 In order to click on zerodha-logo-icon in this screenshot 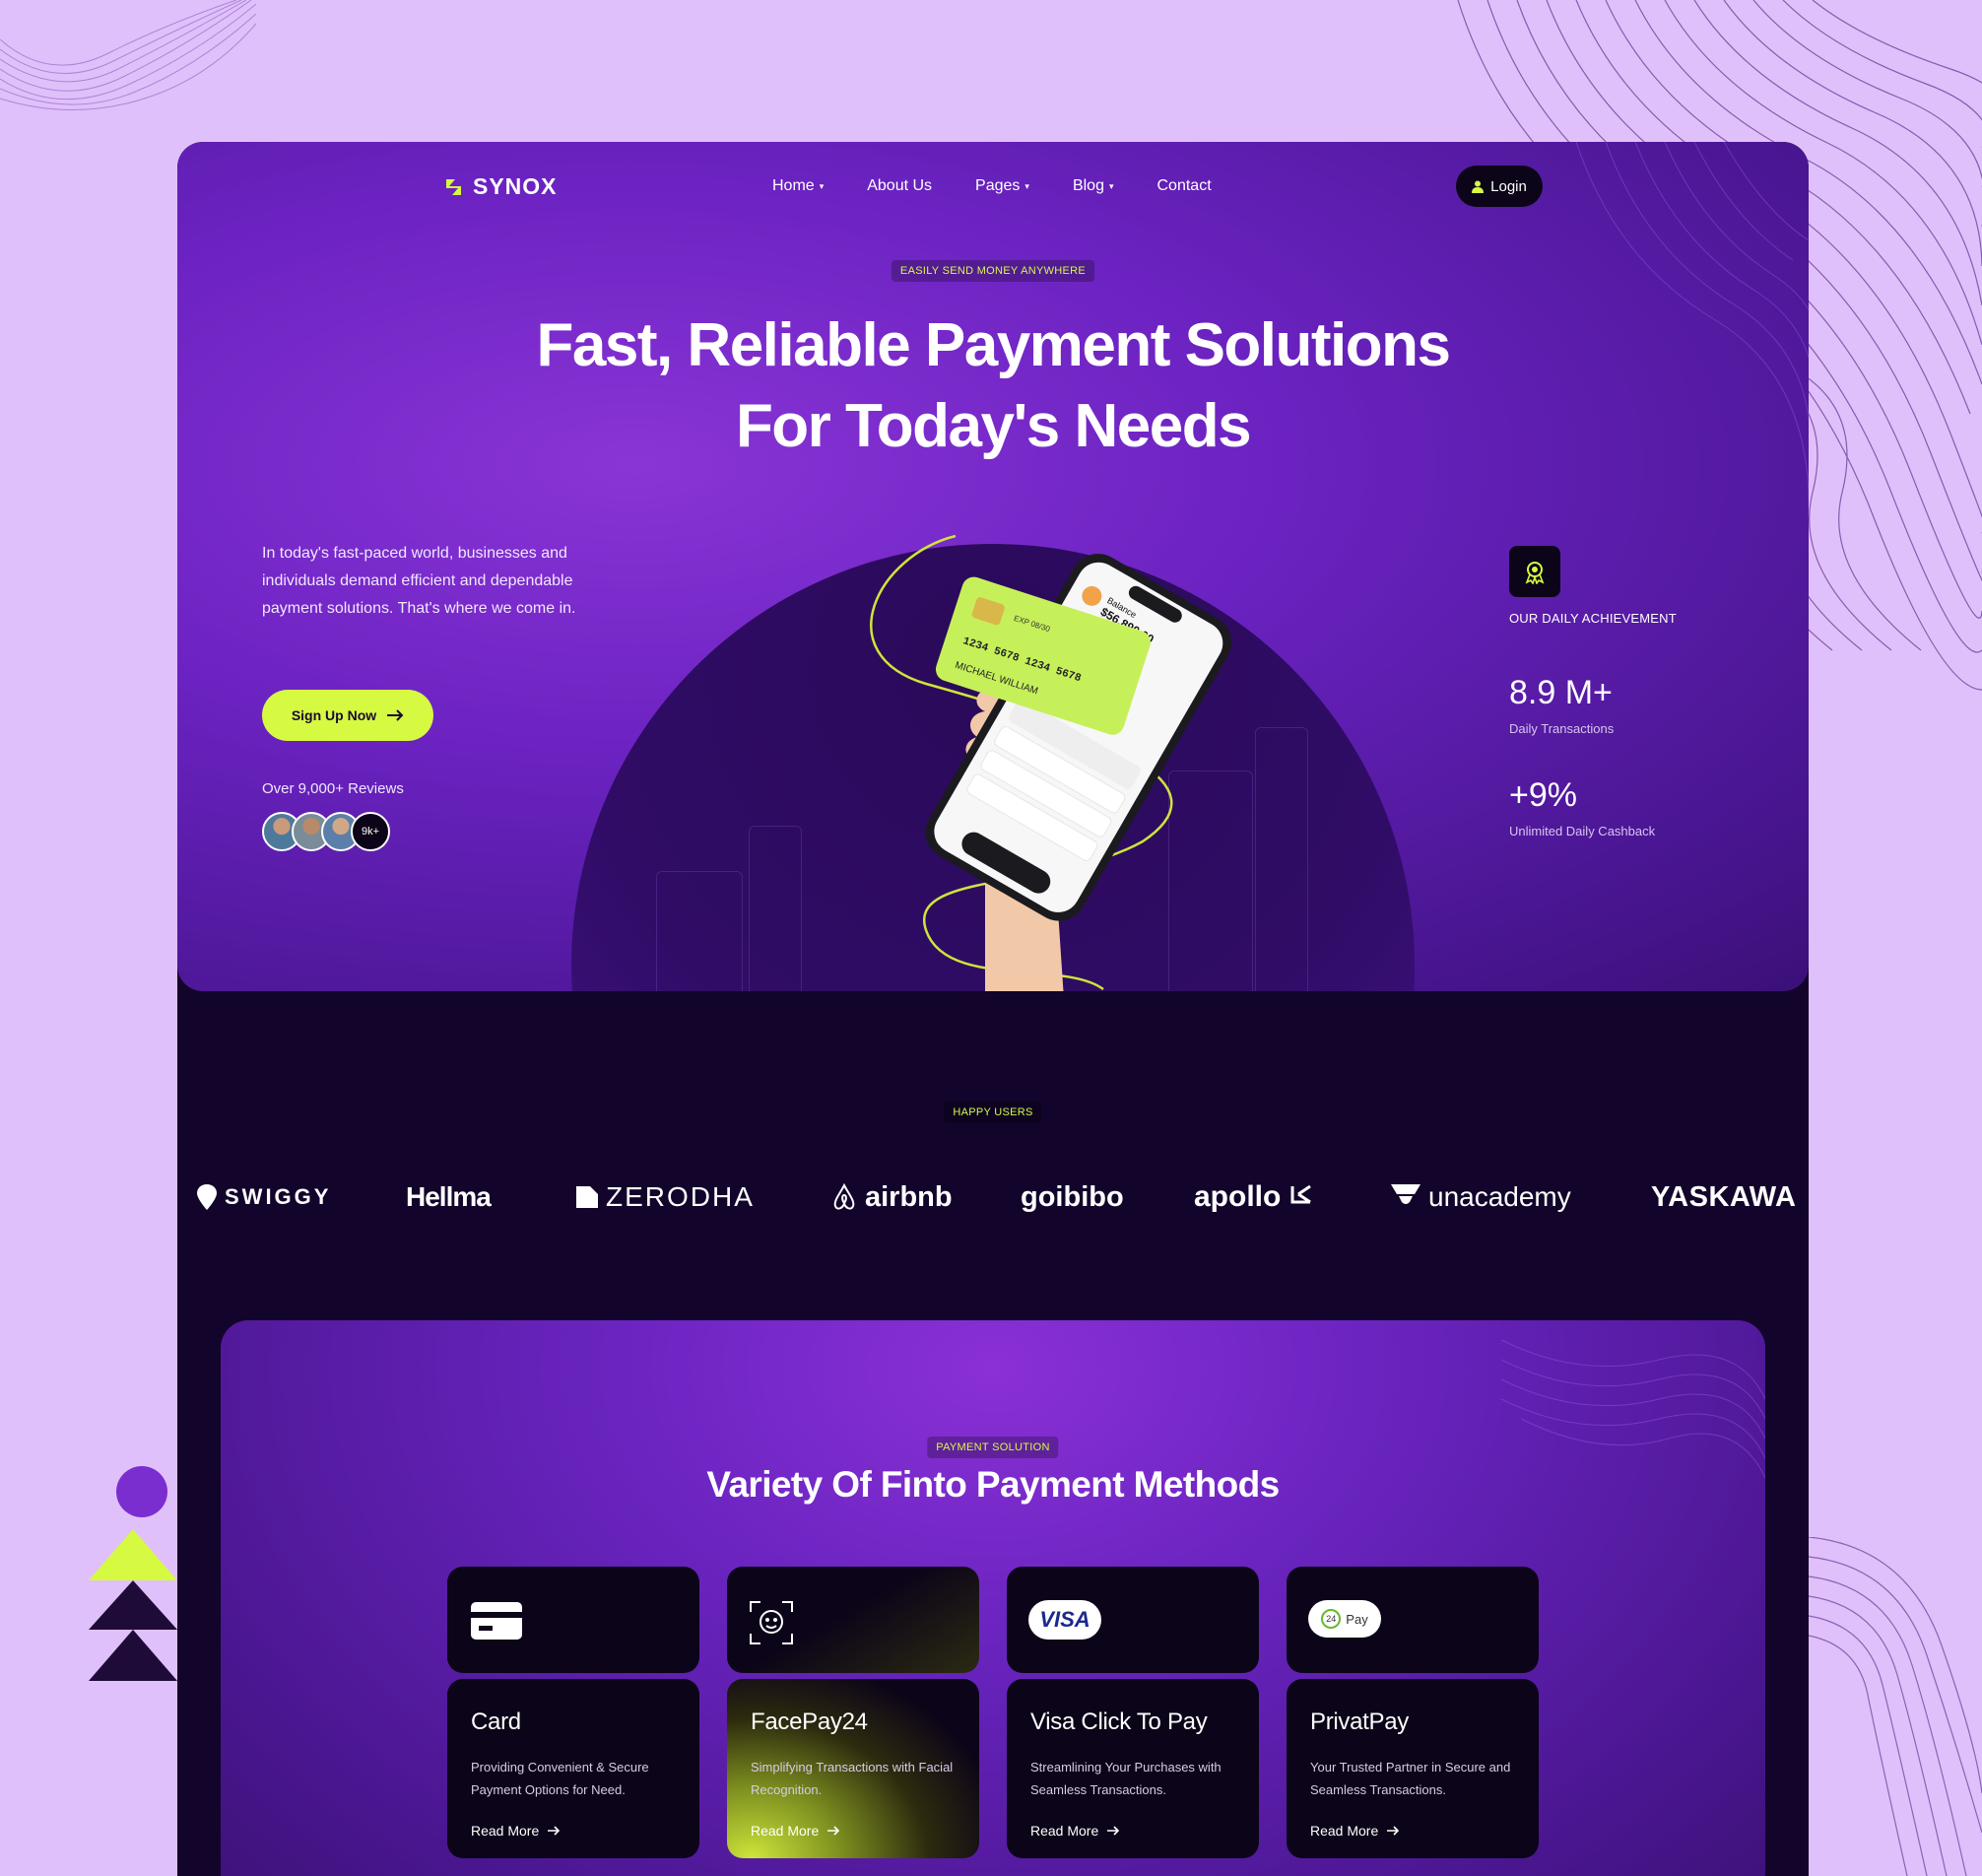, I will do `click(587, 1197)`.